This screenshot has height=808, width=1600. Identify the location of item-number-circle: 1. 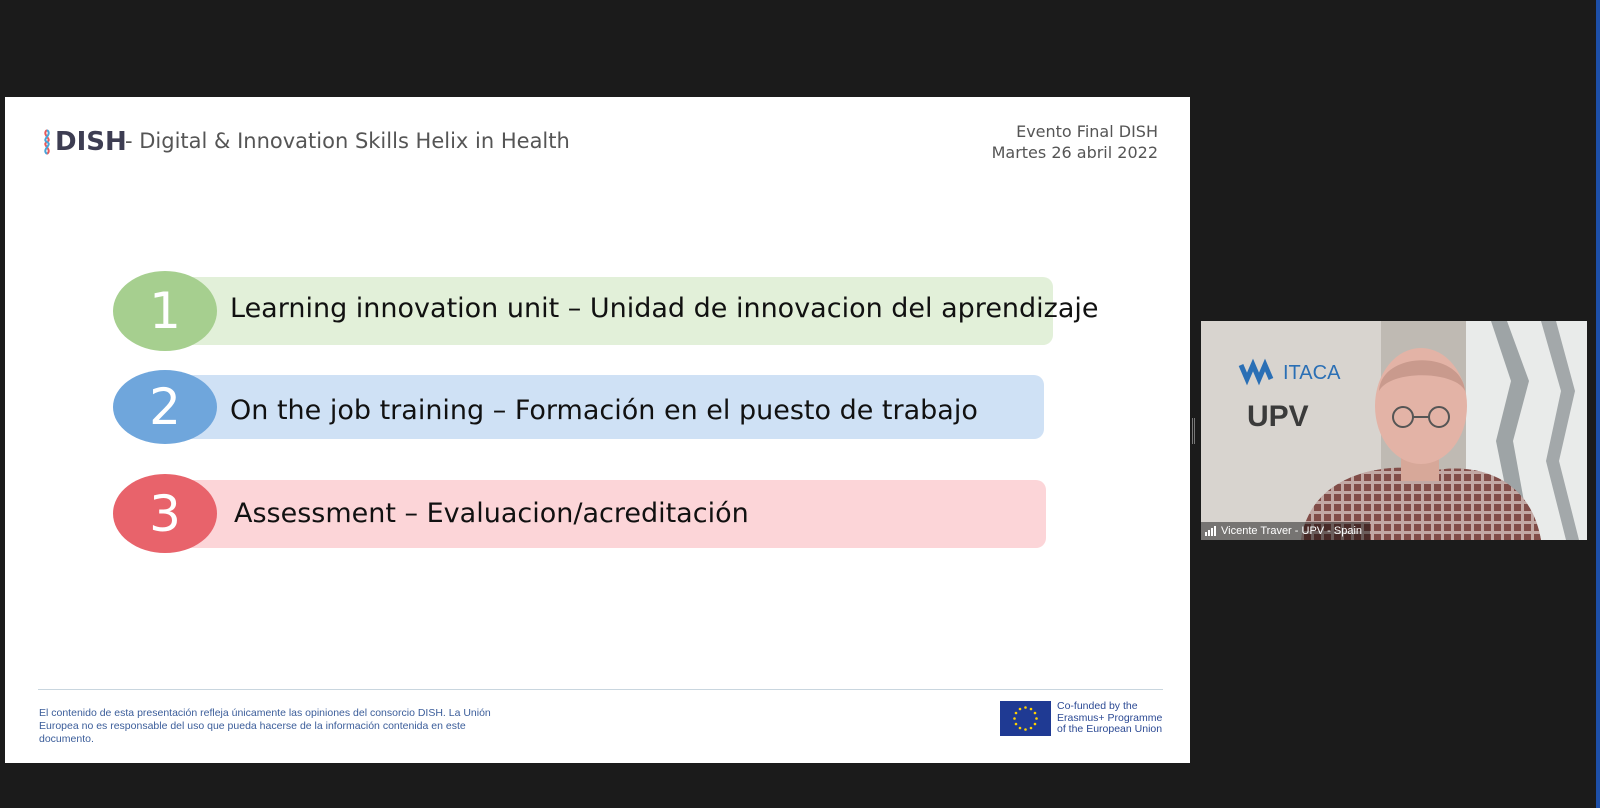
(165, 311).